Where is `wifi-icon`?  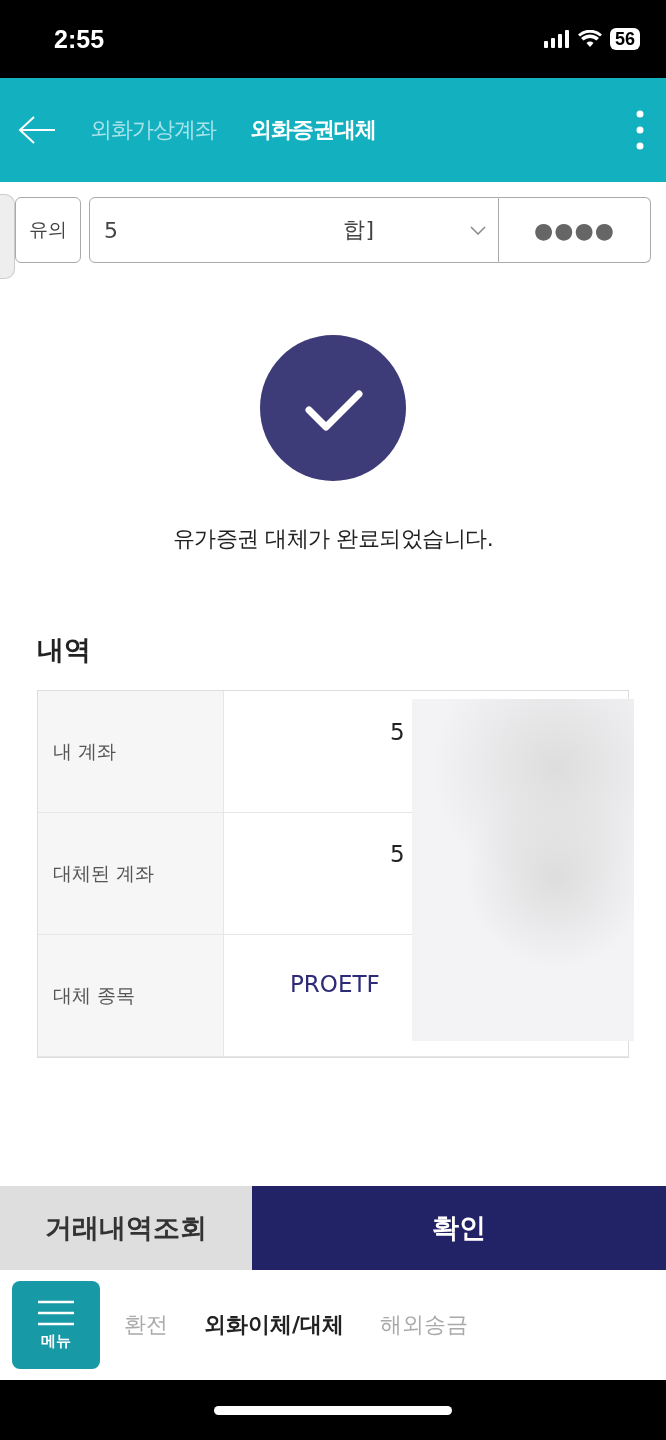
wifi-icon is located at coordinates (589, 39).